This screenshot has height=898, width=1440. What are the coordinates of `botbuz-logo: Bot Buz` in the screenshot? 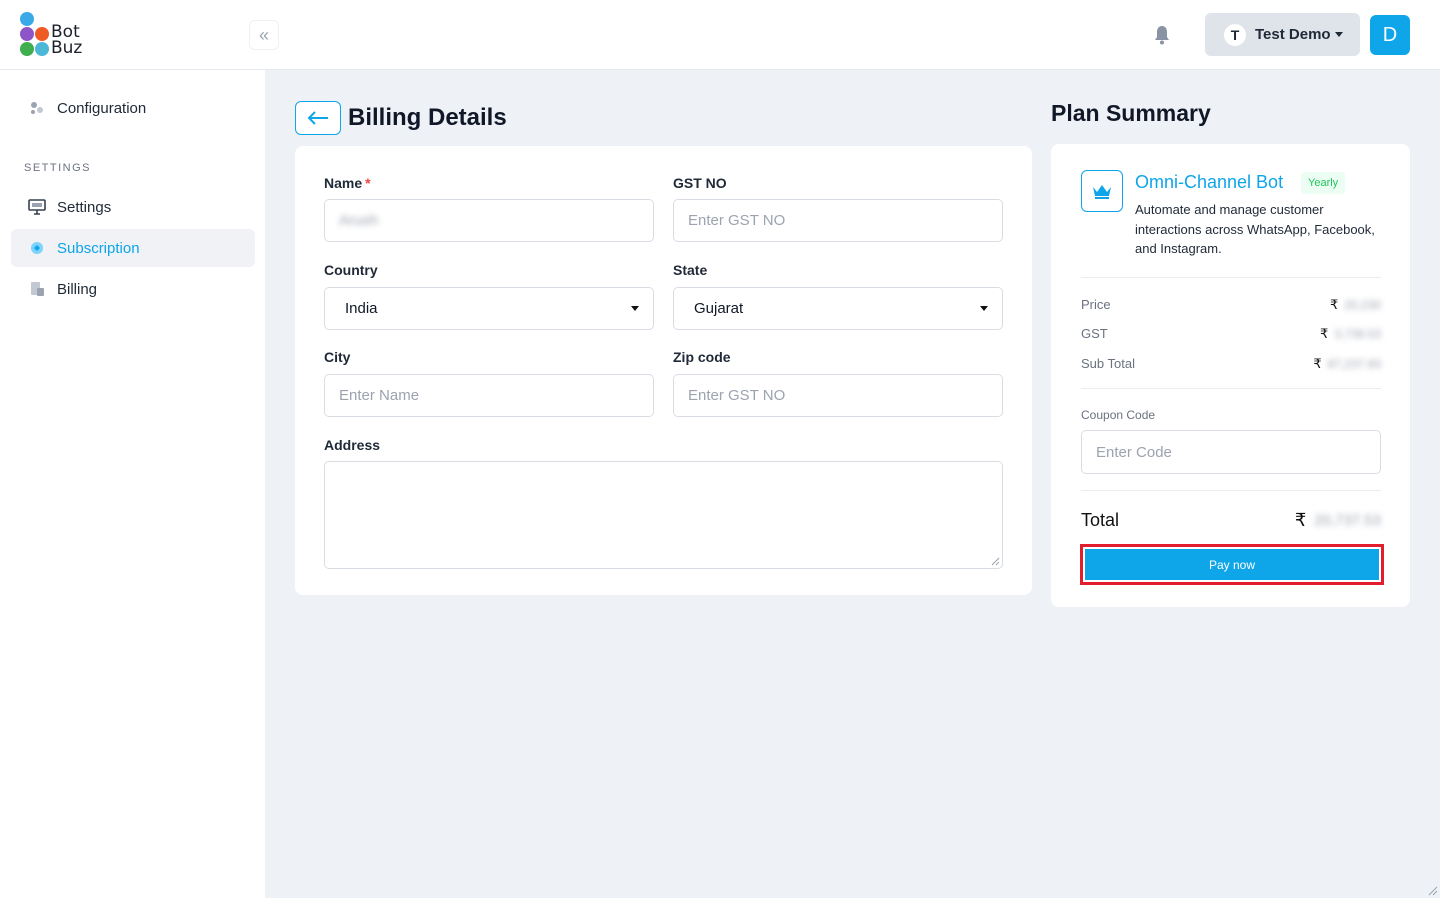 It's located at (53, 35).